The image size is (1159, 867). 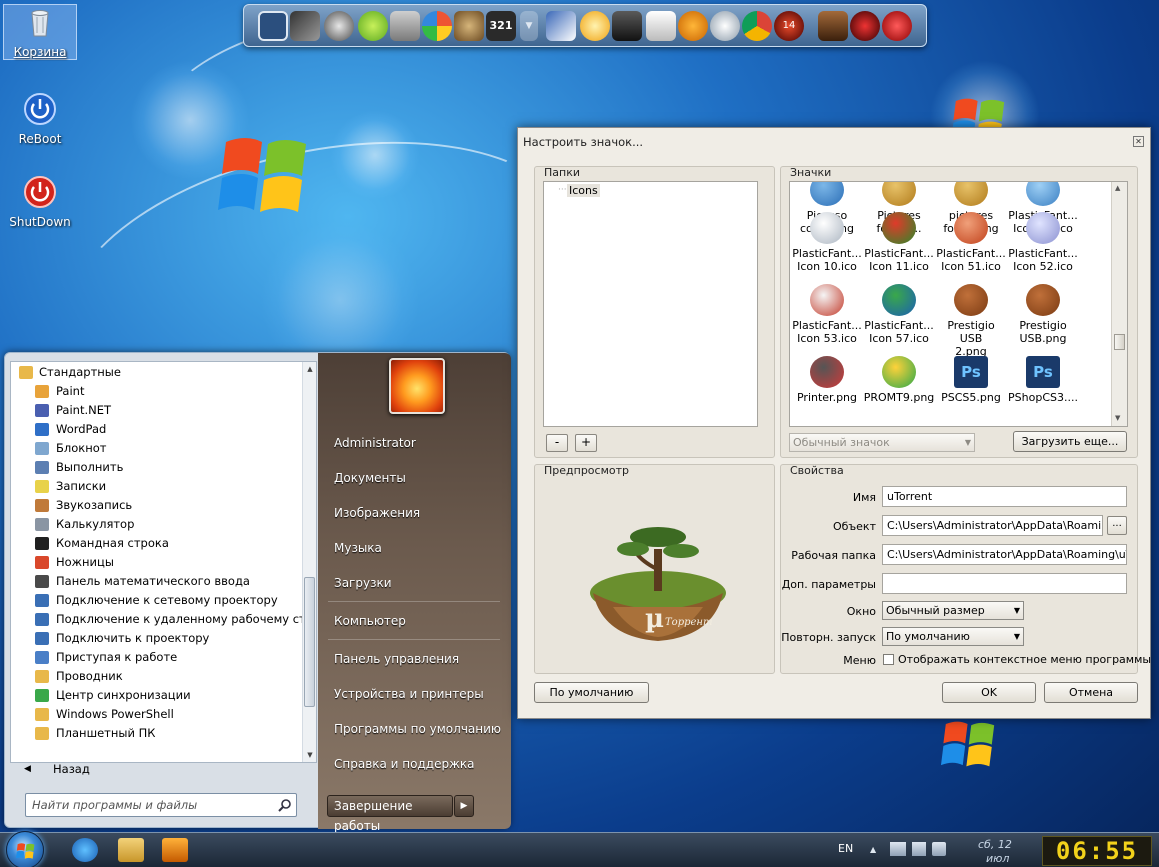 I want to click on name-field: uTorrent, so click(x=1004, y=496).